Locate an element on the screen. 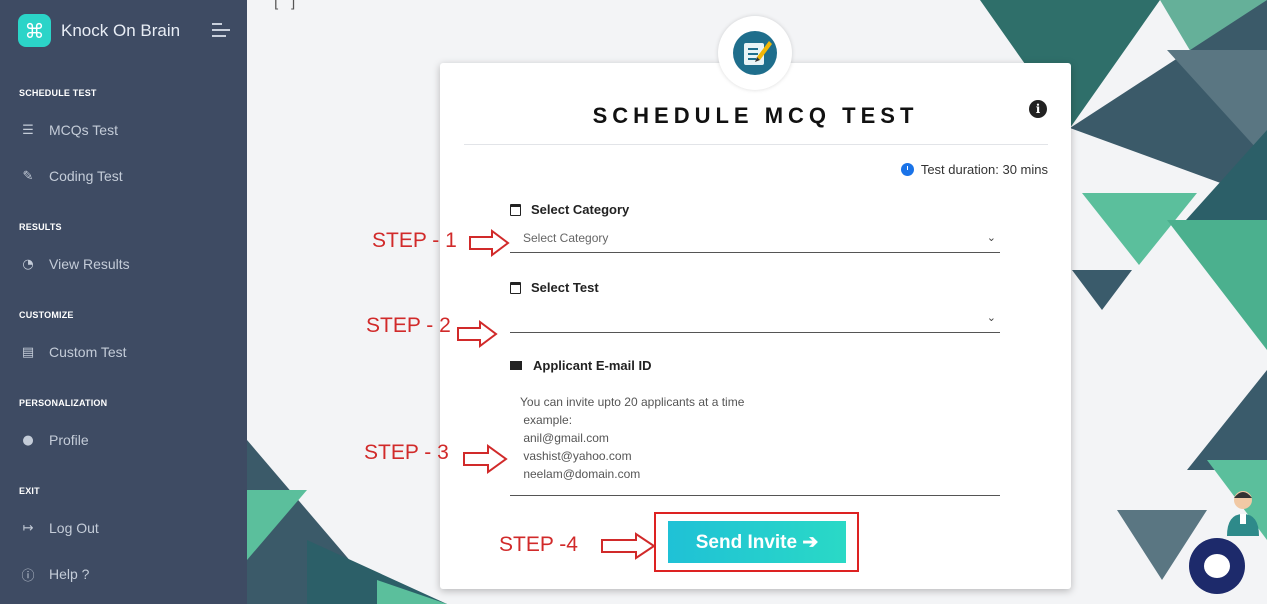 The width and height of the screenshot is (1267, 604). envelope-icon is located at coordinates (516, 365).